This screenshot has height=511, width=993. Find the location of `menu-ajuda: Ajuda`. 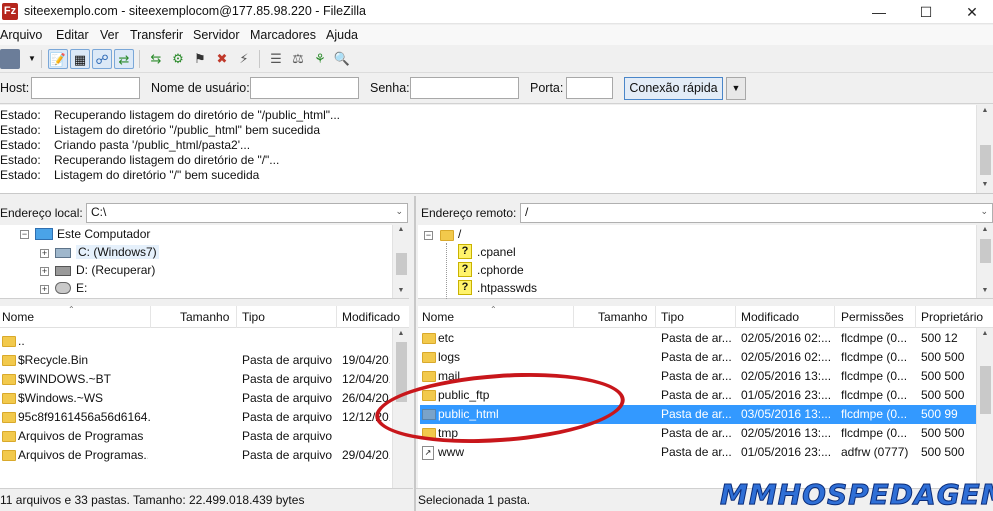

menu-ajuda: Ajuda is located at coordinates (342, 35).